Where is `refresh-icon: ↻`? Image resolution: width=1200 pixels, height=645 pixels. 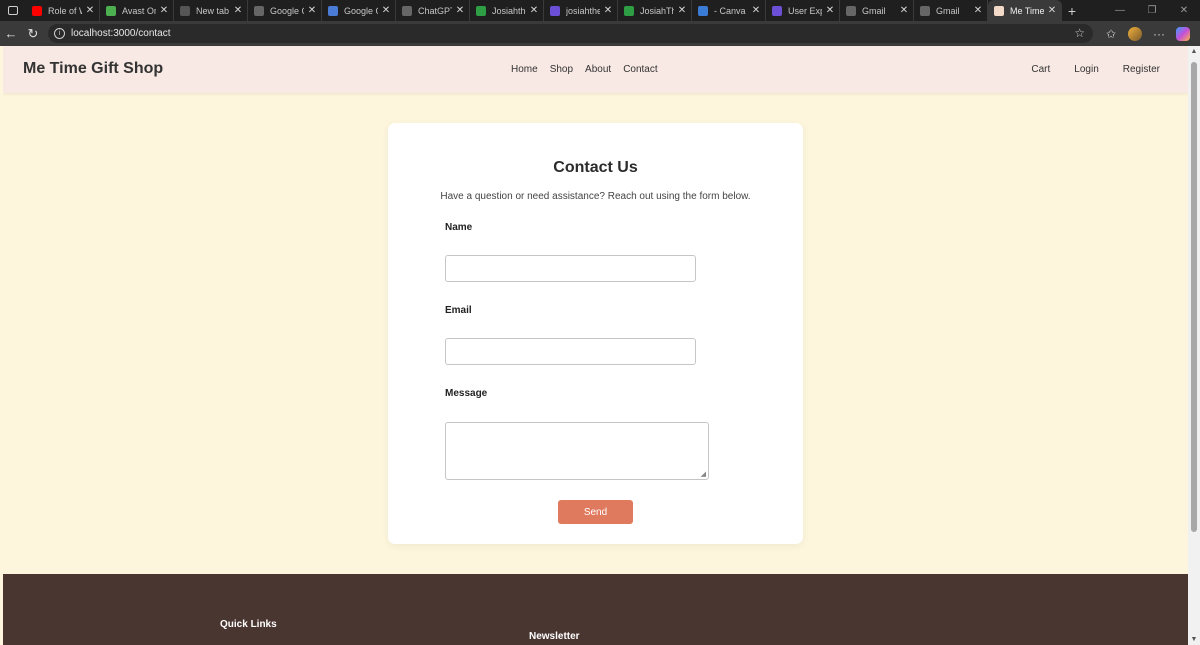
refresh-icon: ↻ is located at coordinates (33, 33).